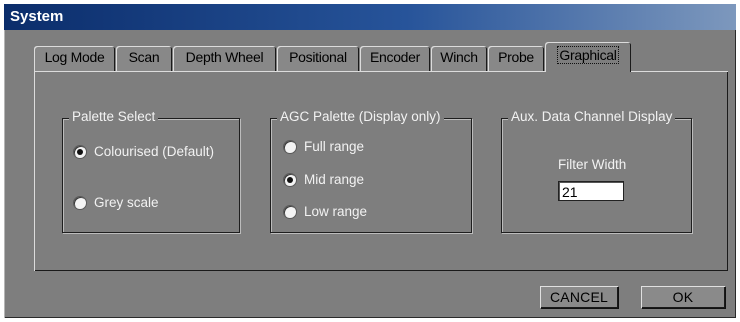 The image size is (740, 322). Describe the element at coordinates (360, 116) in the screenshot. I see `agc-palette-title: AGC Palette (Display only)` at that location.